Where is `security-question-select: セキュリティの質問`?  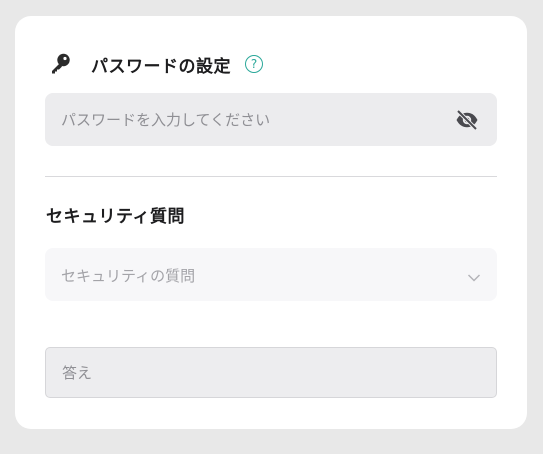 security-question-select: セキュリティの質問 is located at coordinates (271, 274).